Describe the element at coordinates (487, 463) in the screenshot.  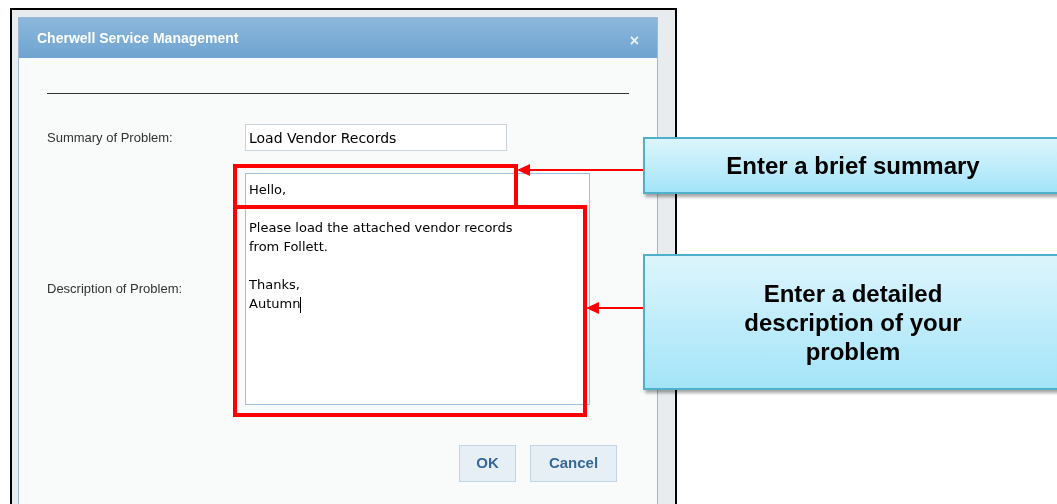
I see `ok-button: OK` at that location.